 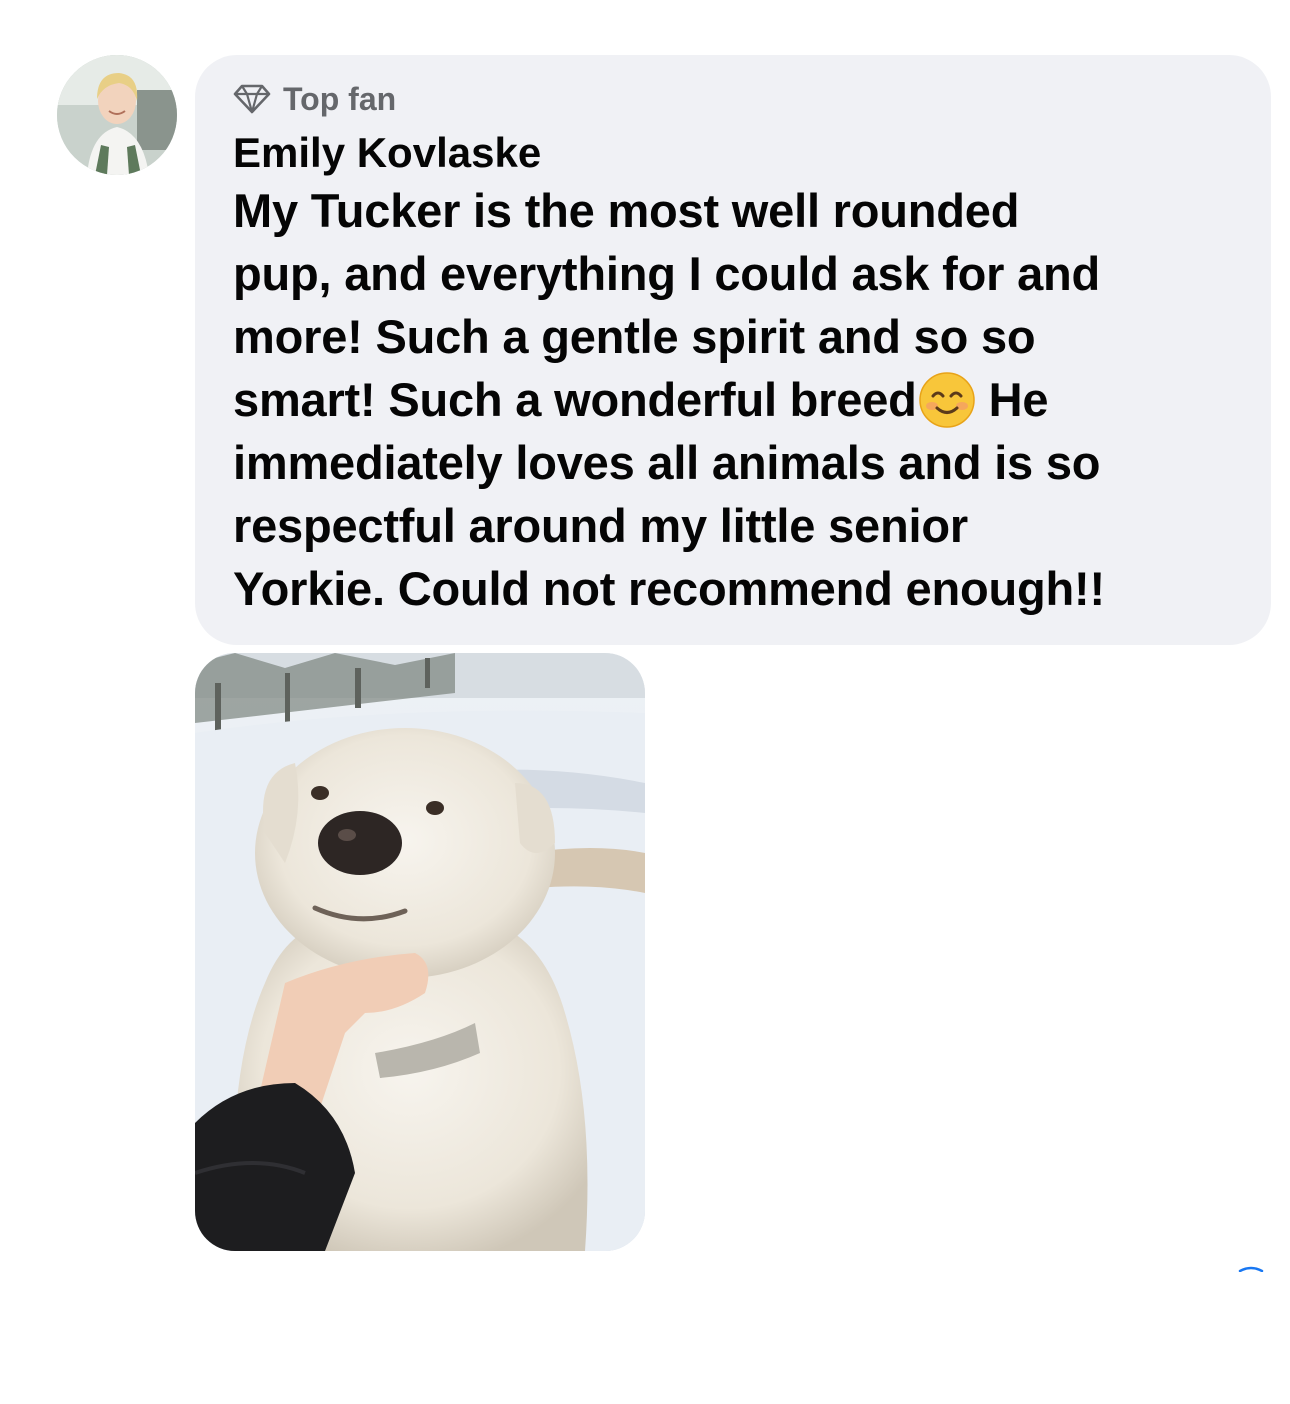 What do you see at coordinates (742, 153) in the screenshot?
I see `author-name: Emily Kovlaske` at bounding box center [742, 153].